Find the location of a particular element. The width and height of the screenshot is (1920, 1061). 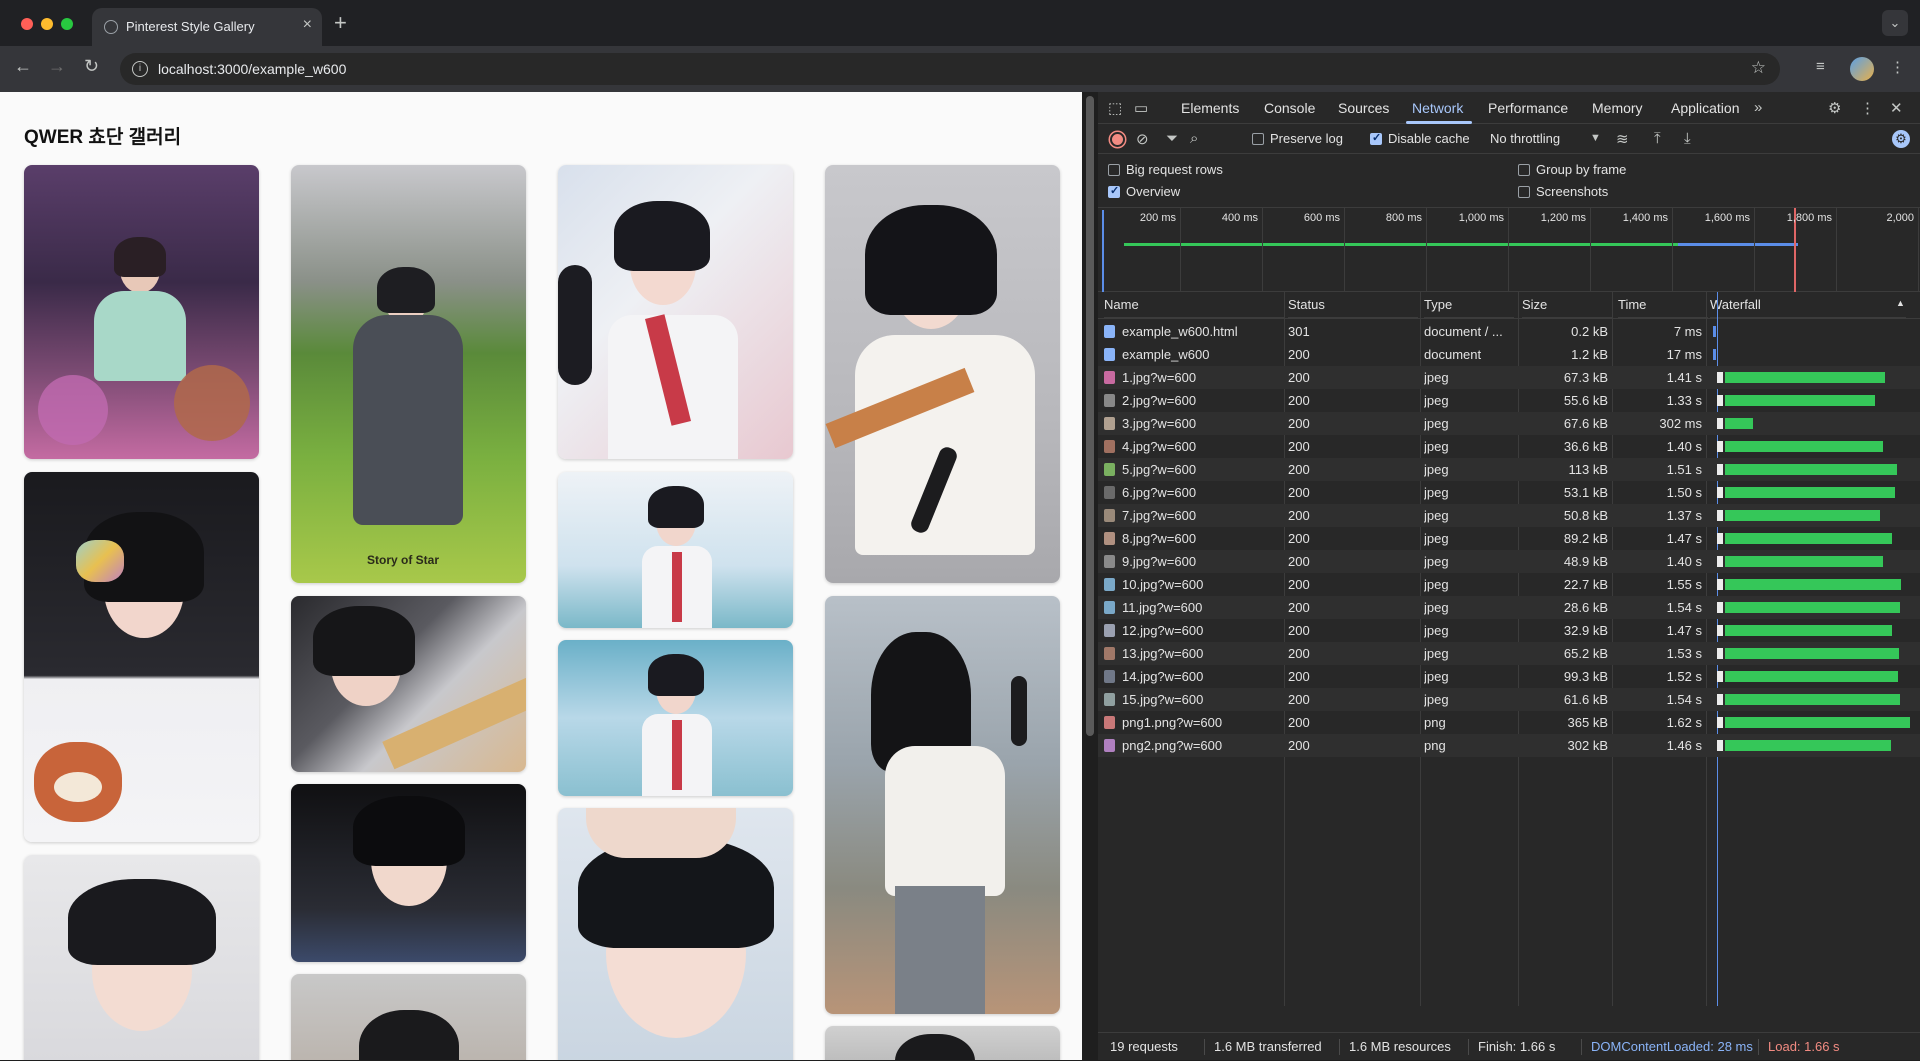

request-size: 48.9 kB is located at coordinates (1585, 561).